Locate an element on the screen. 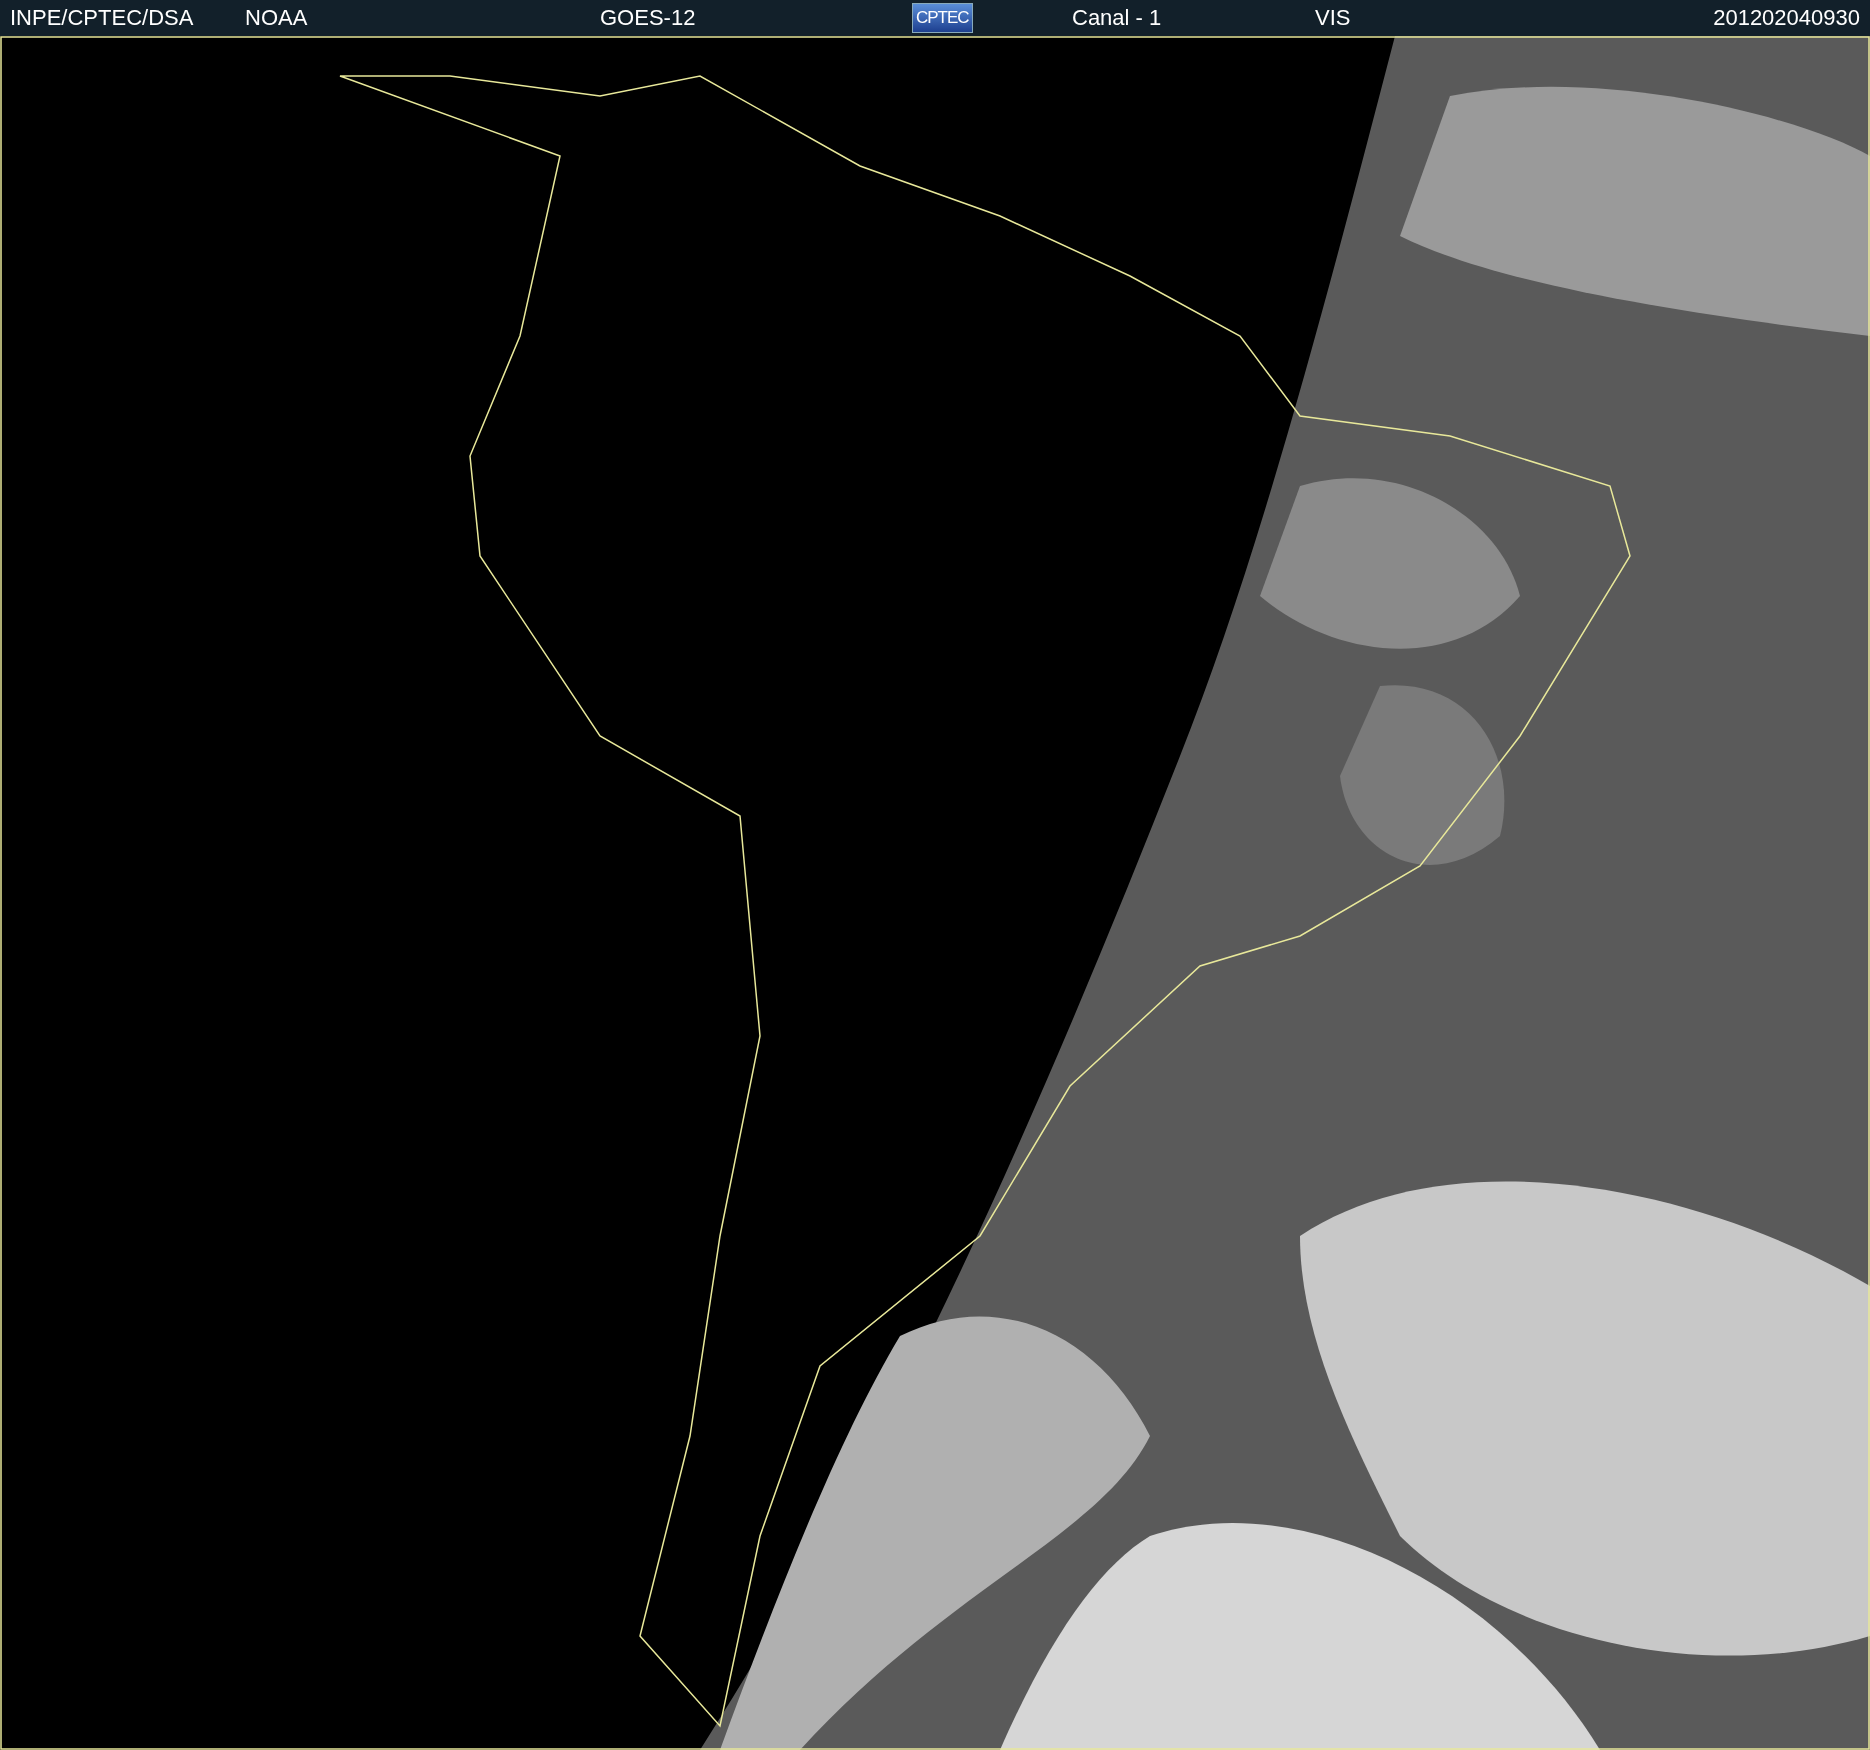  header-label: INPE/CPTEC/DSA is located at coordinates (102, 18).